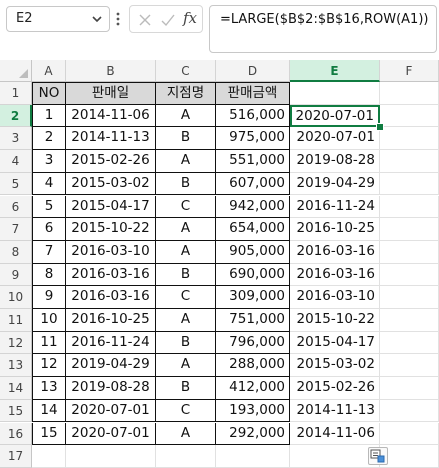  I want to click on column-header-b: B, so click(111, 71).